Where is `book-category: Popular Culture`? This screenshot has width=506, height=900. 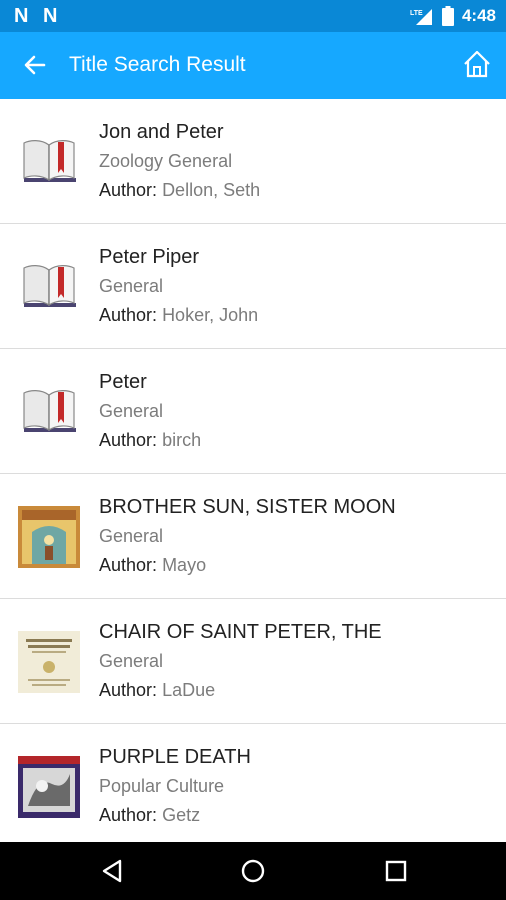
book-category: Popular Culture is located at coordinates (162, 786).